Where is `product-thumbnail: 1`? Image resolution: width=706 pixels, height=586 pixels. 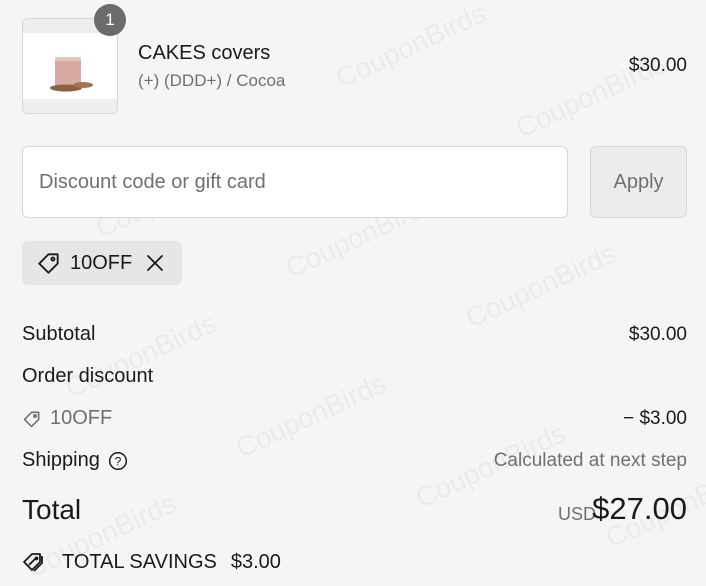
product-thumbnail: 1 is located at coordinates (74, 59).